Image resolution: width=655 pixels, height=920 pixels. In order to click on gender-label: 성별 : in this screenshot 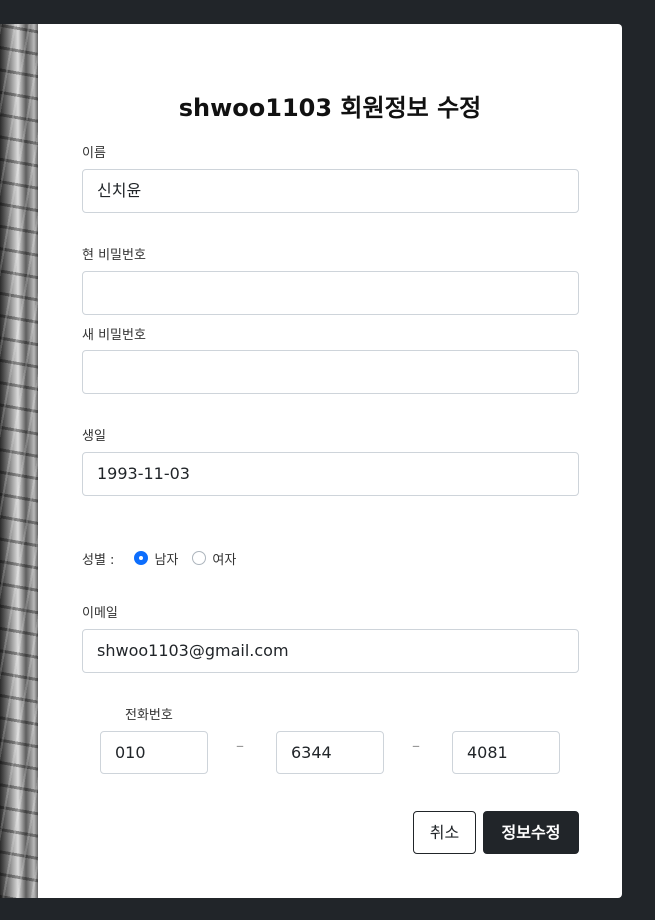, I will do `click(98, 560)`.